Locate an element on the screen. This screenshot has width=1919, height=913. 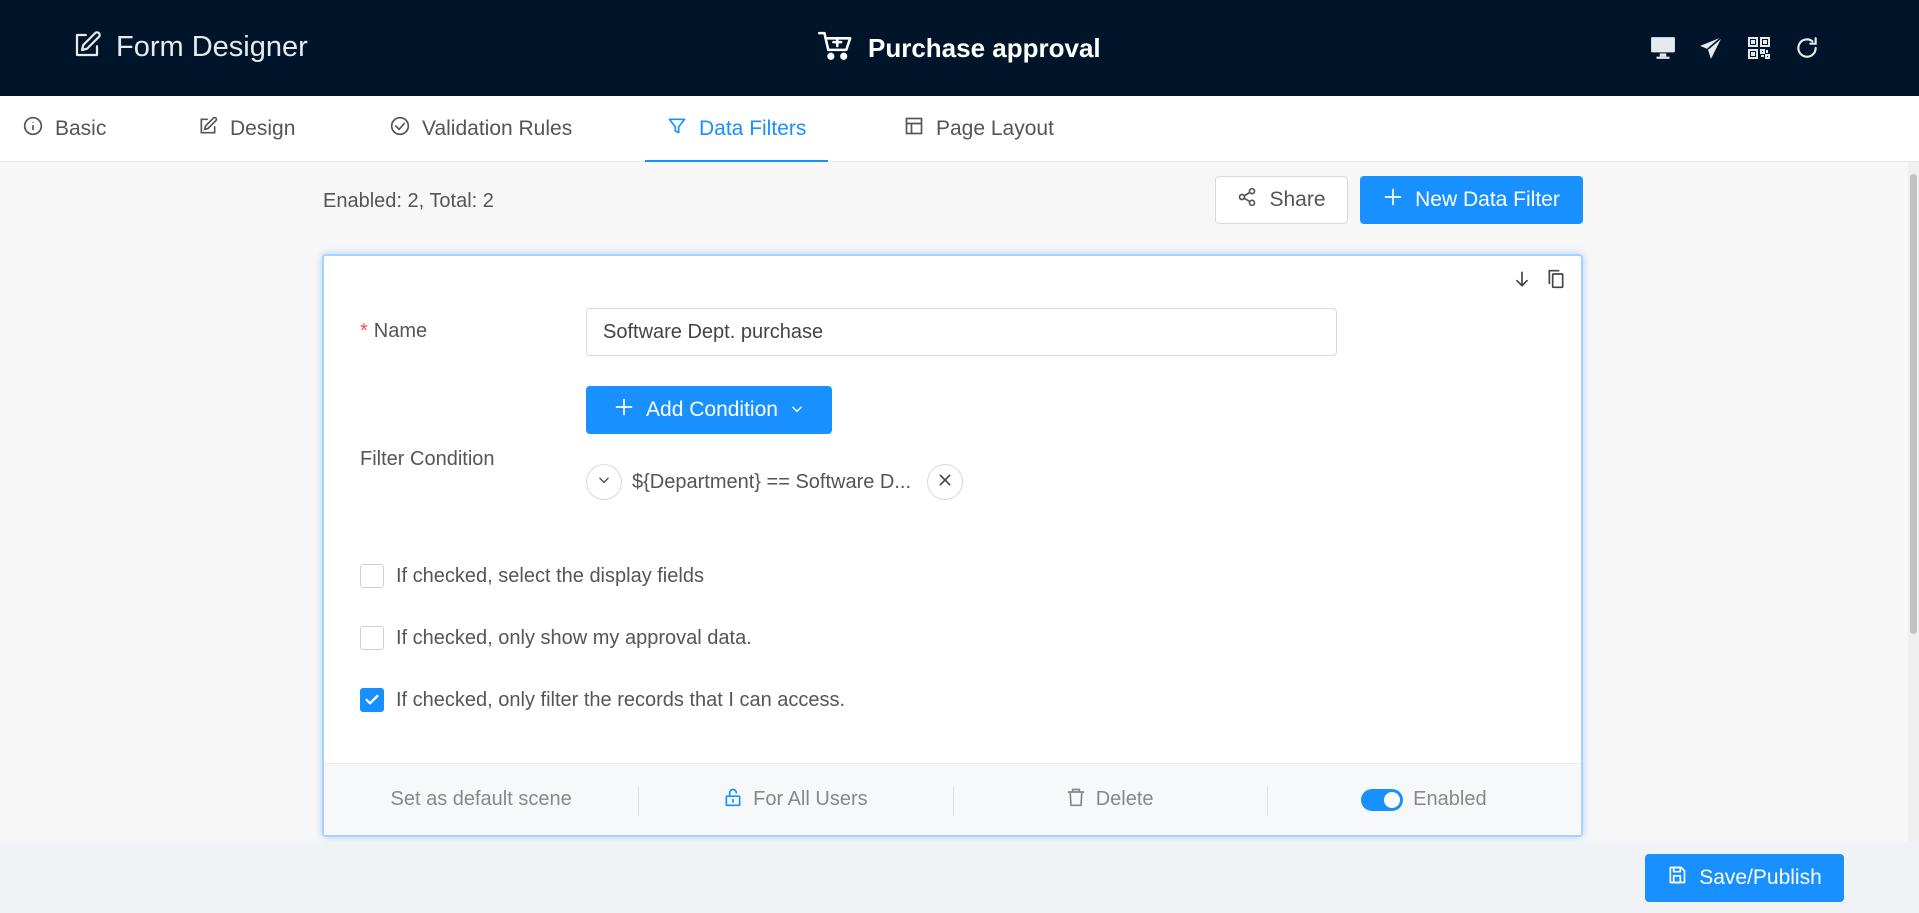
accessible-records-checkbox is located at coordinates (372, 700).